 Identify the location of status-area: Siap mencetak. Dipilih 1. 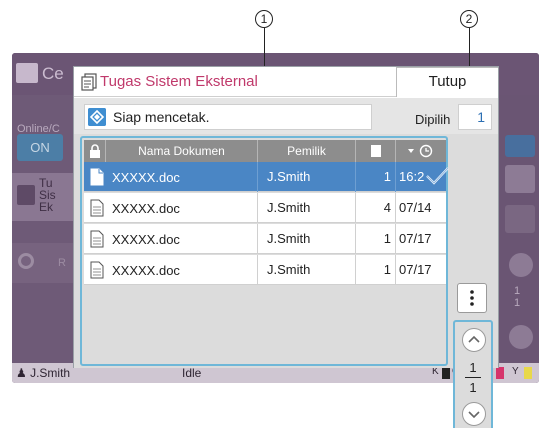
(286, 116).